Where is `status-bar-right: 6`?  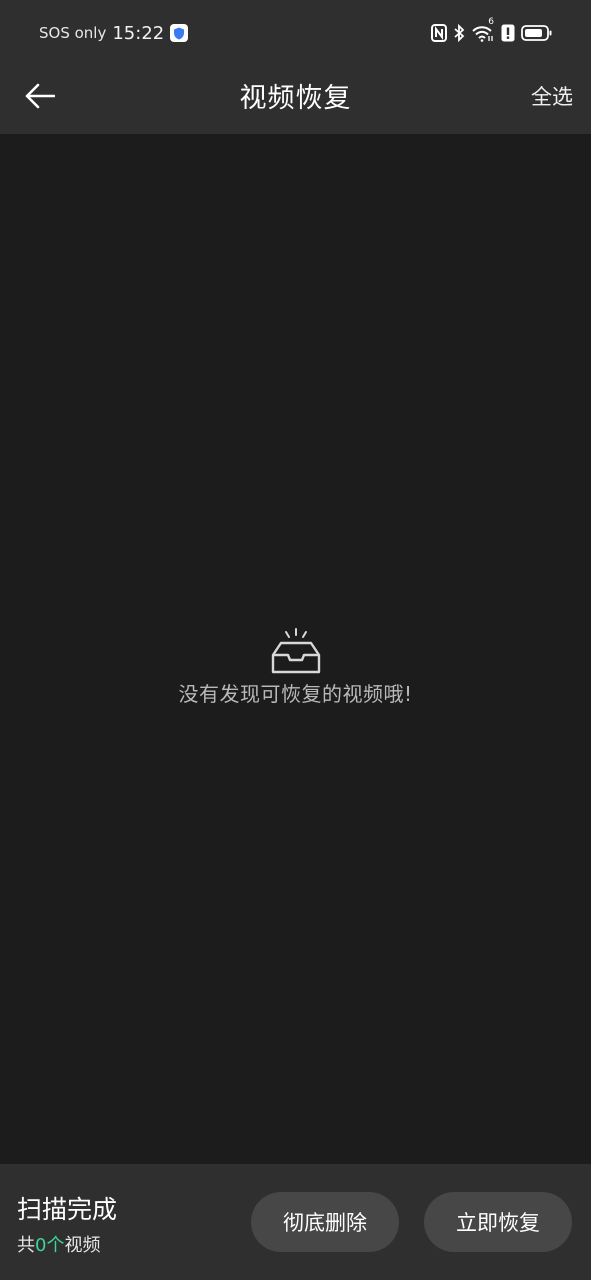 status-bar-right: 6 is located at coordinates (492, 30).